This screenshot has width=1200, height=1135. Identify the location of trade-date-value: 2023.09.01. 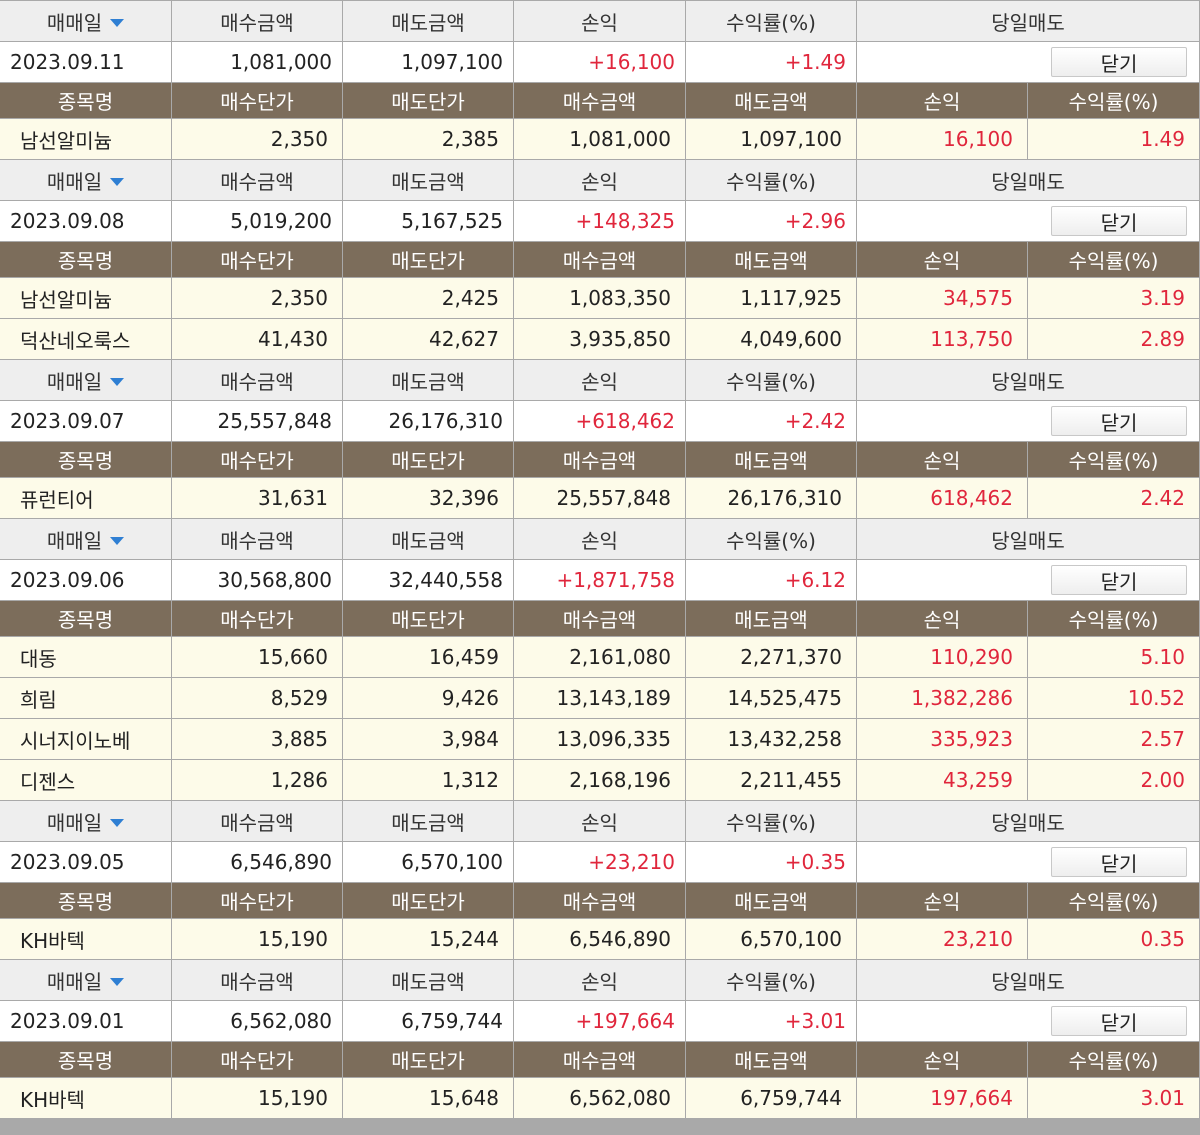
(85, 1021).